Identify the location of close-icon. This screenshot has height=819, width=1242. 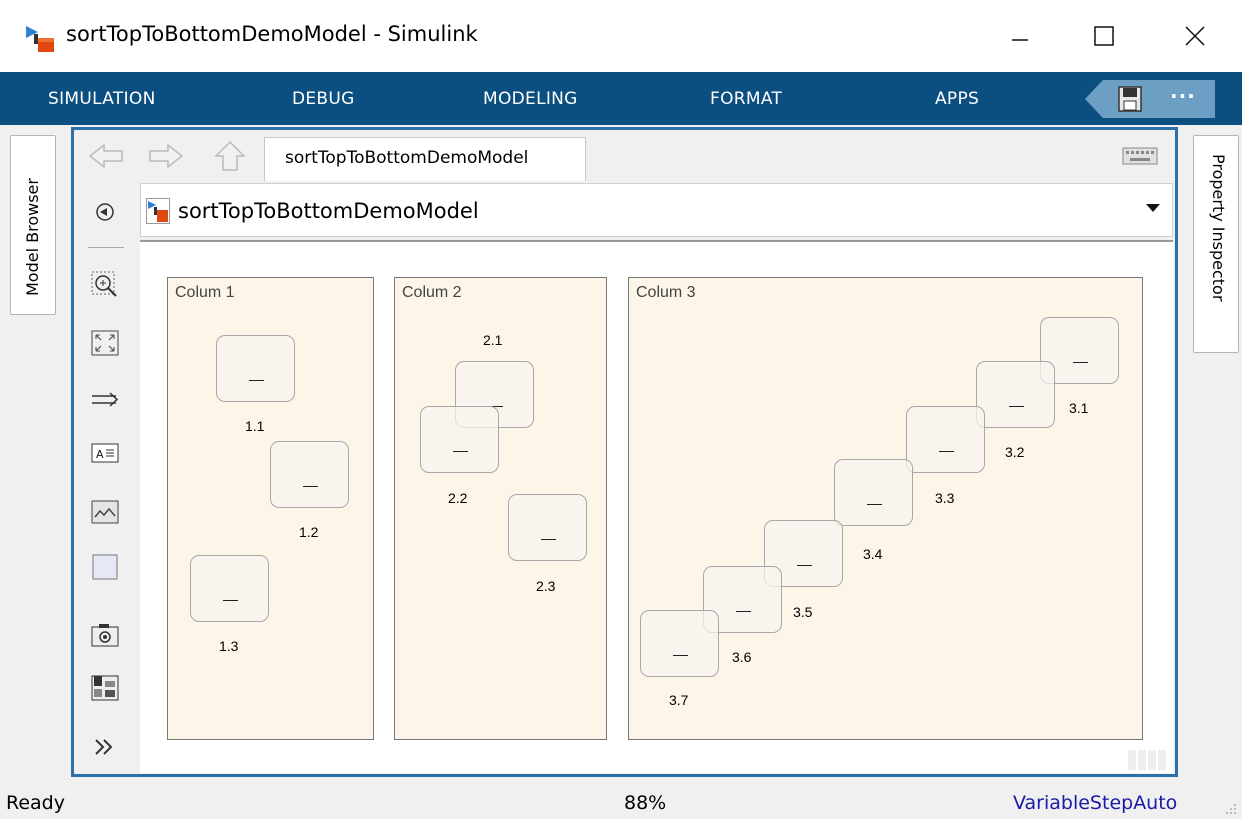
(1195, 36).